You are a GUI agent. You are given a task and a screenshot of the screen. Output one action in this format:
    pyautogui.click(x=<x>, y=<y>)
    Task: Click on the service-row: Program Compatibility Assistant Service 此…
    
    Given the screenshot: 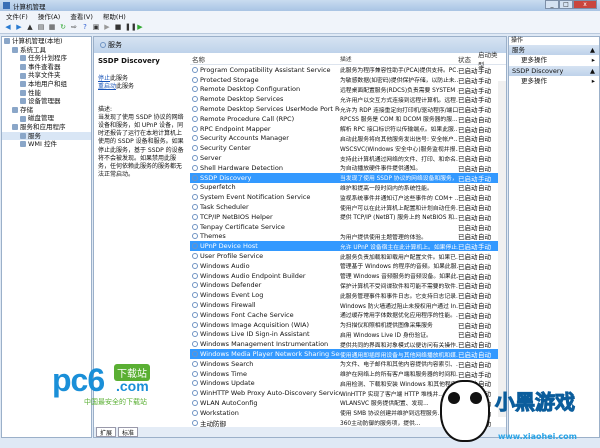 What is the action you would take?
    pyautogui.click(x=348, y=70)
    